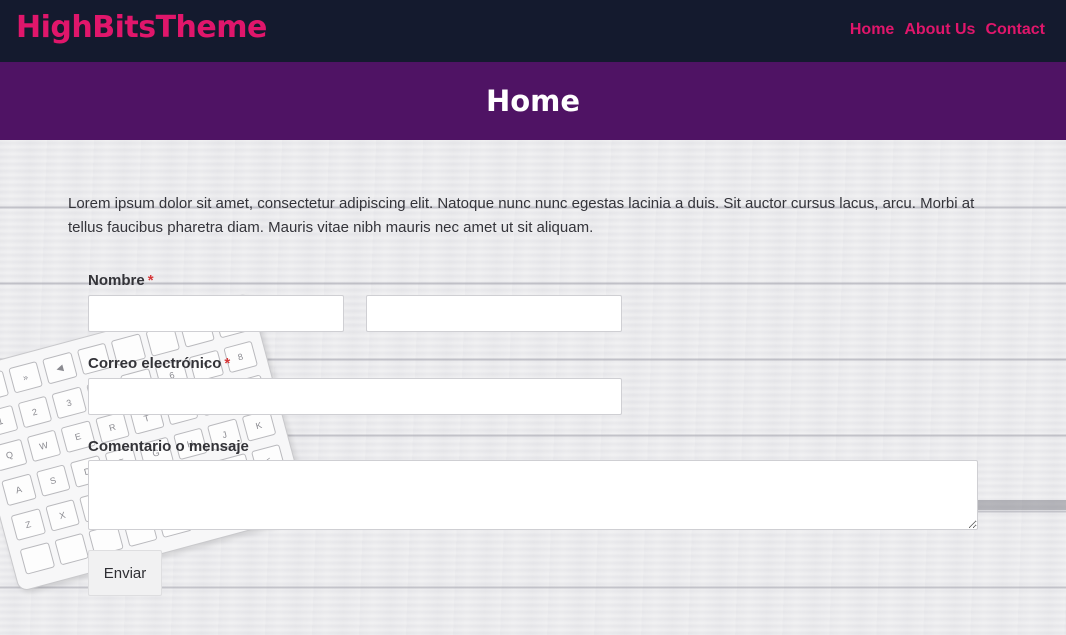 This screenshot has height=635, width=1066. Describe the element at coordinates (28, 524) in the screenshot. I see `keyboard-key: Z` at that location.